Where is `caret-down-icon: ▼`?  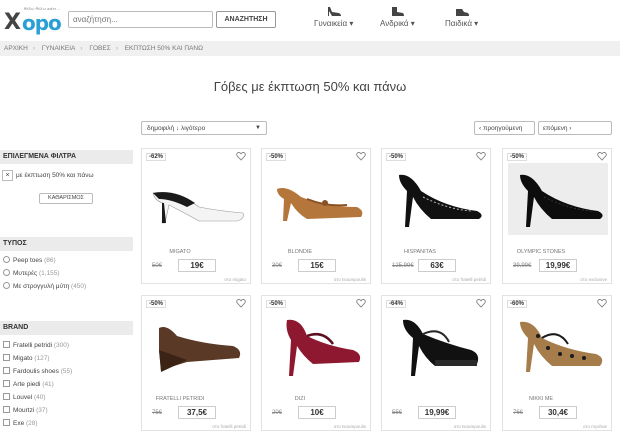 caret-down-icon: ▼ is located at coordinates (258, 128).